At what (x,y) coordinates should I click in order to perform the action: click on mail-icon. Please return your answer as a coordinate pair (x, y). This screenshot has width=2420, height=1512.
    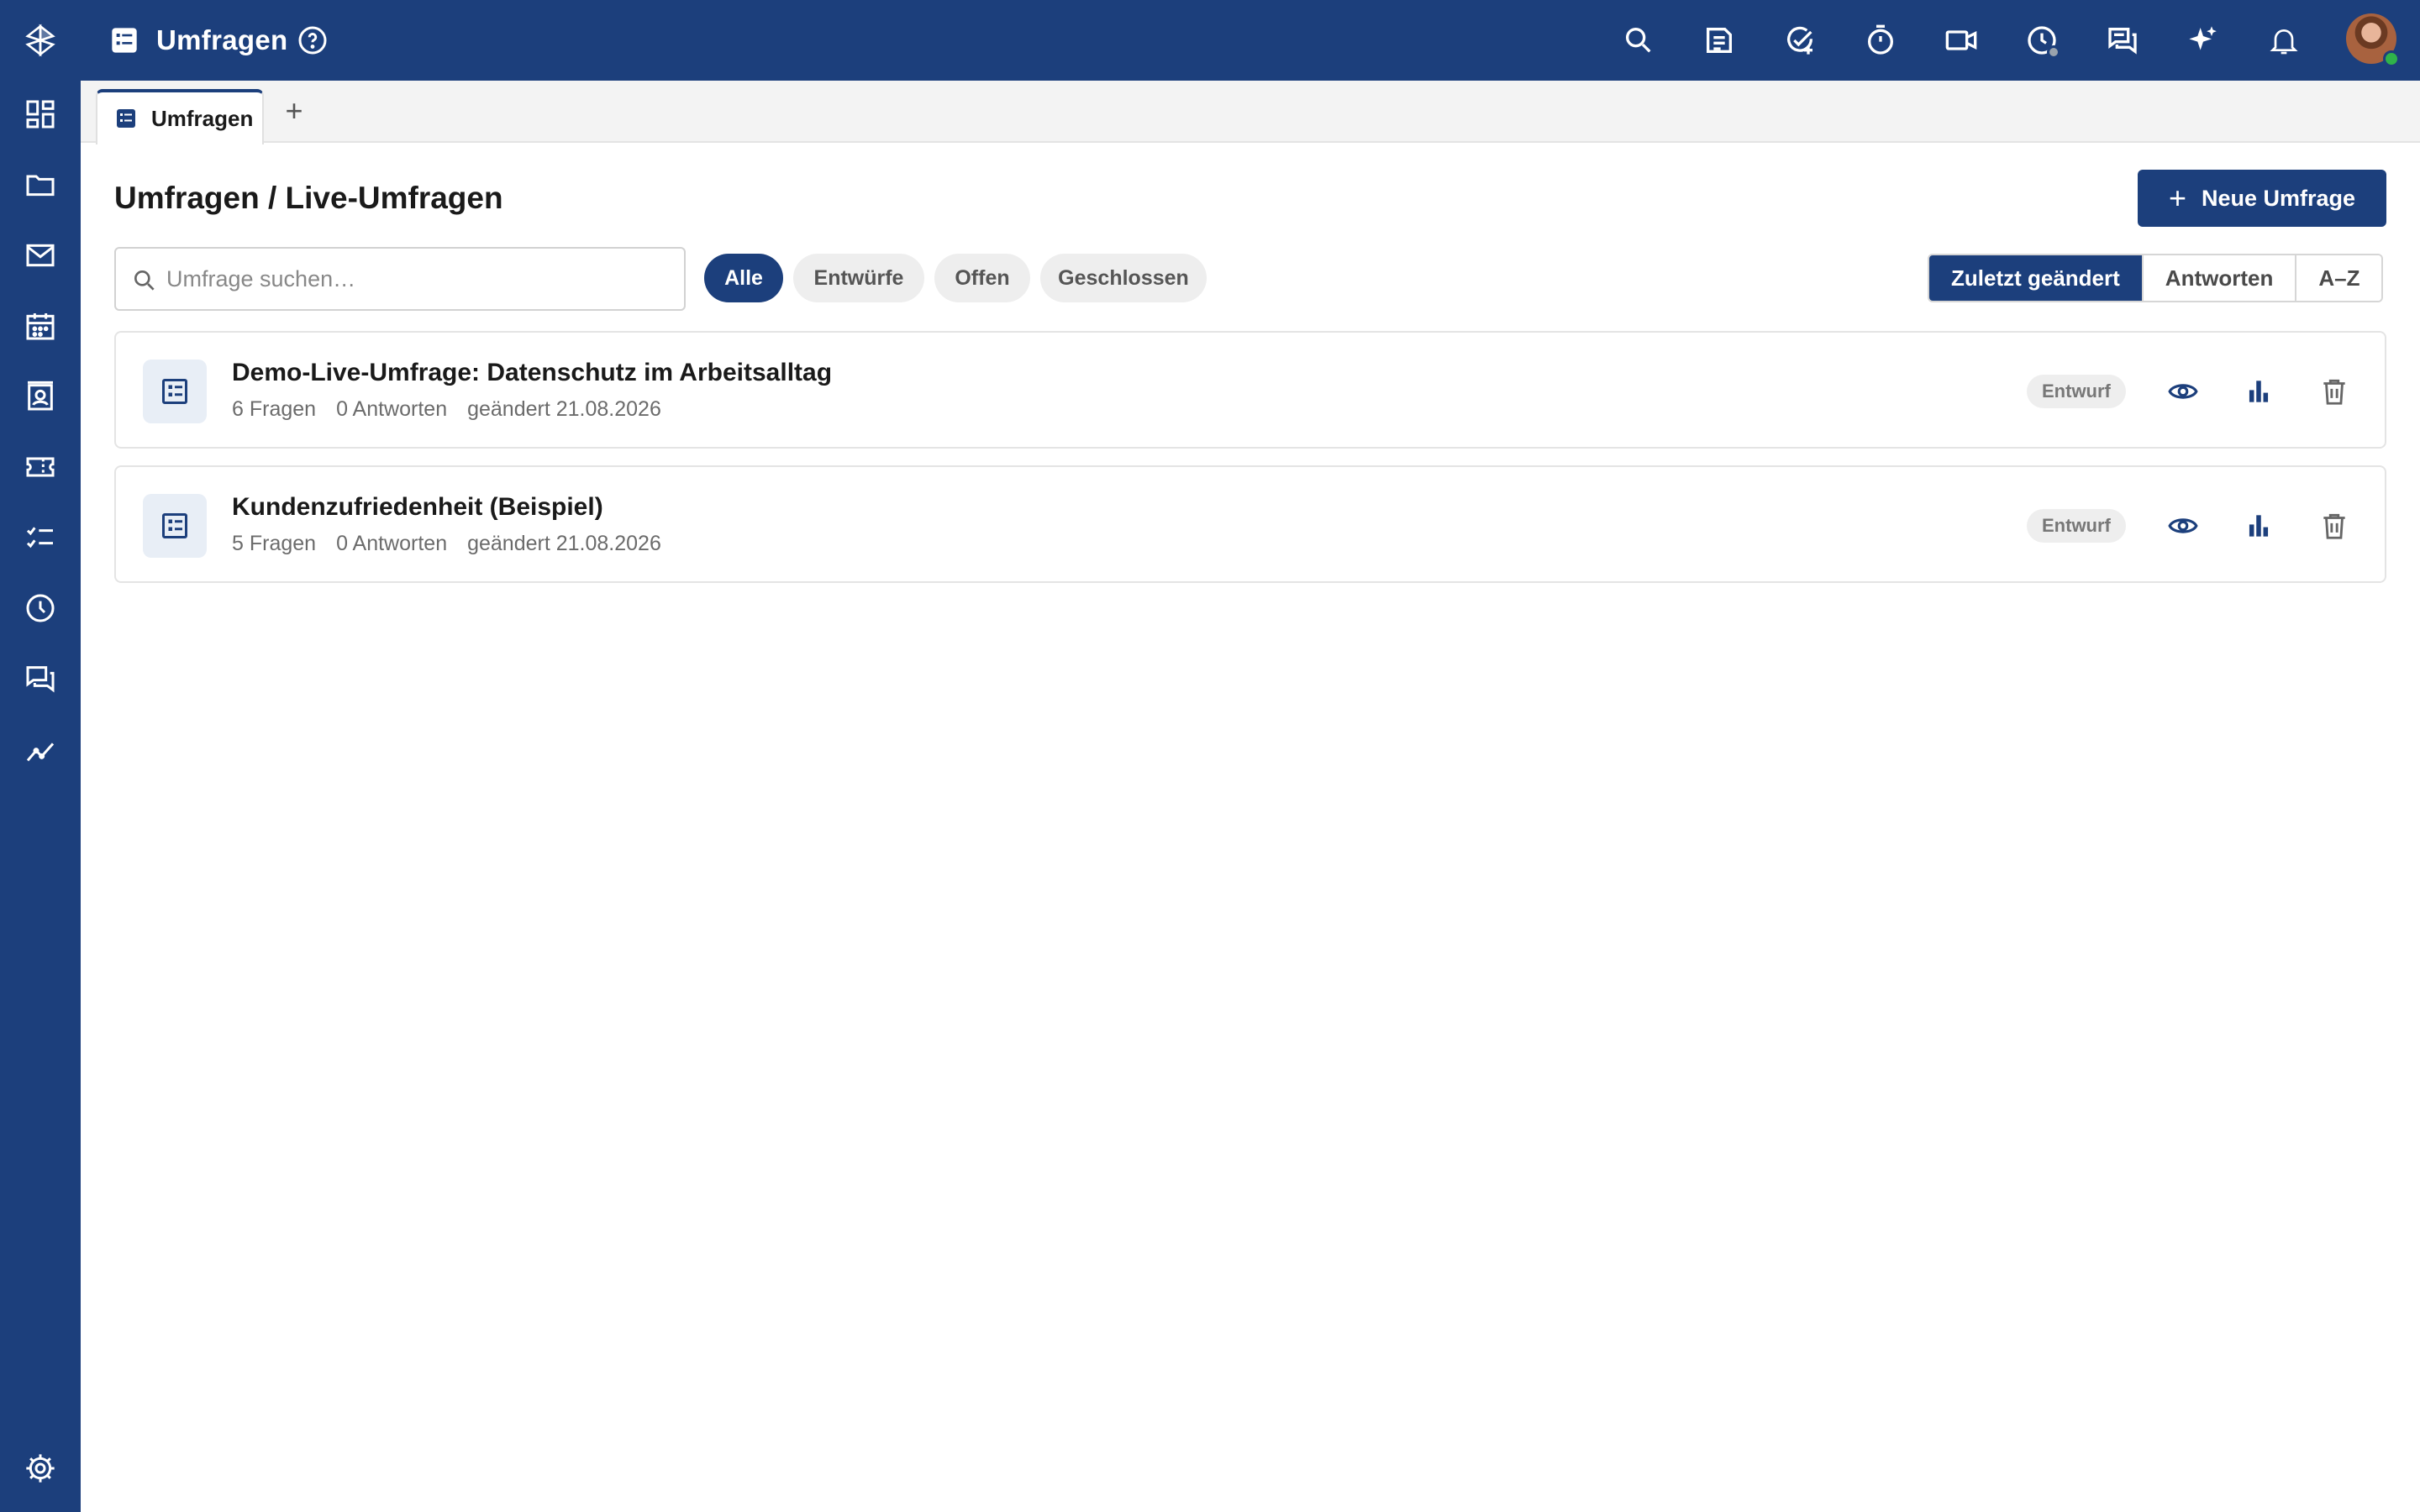
    Looking at the image, I should click on (40, 255).